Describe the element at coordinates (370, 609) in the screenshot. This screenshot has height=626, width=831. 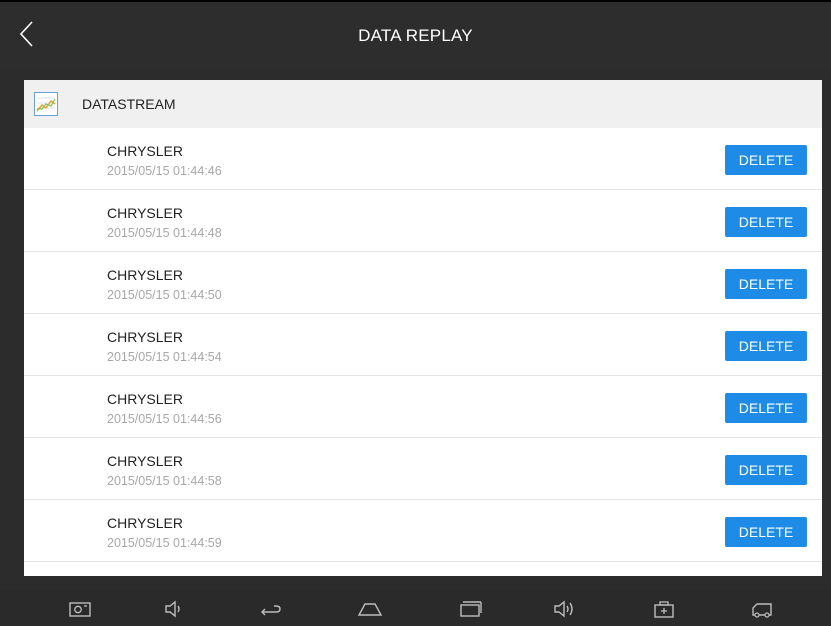
I see `home-icon` at that location.